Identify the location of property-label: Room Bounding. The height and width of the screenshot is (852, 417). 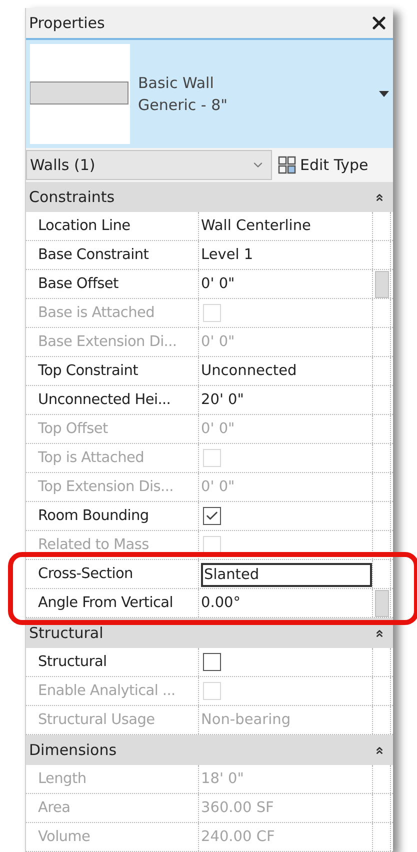
(93, 516).